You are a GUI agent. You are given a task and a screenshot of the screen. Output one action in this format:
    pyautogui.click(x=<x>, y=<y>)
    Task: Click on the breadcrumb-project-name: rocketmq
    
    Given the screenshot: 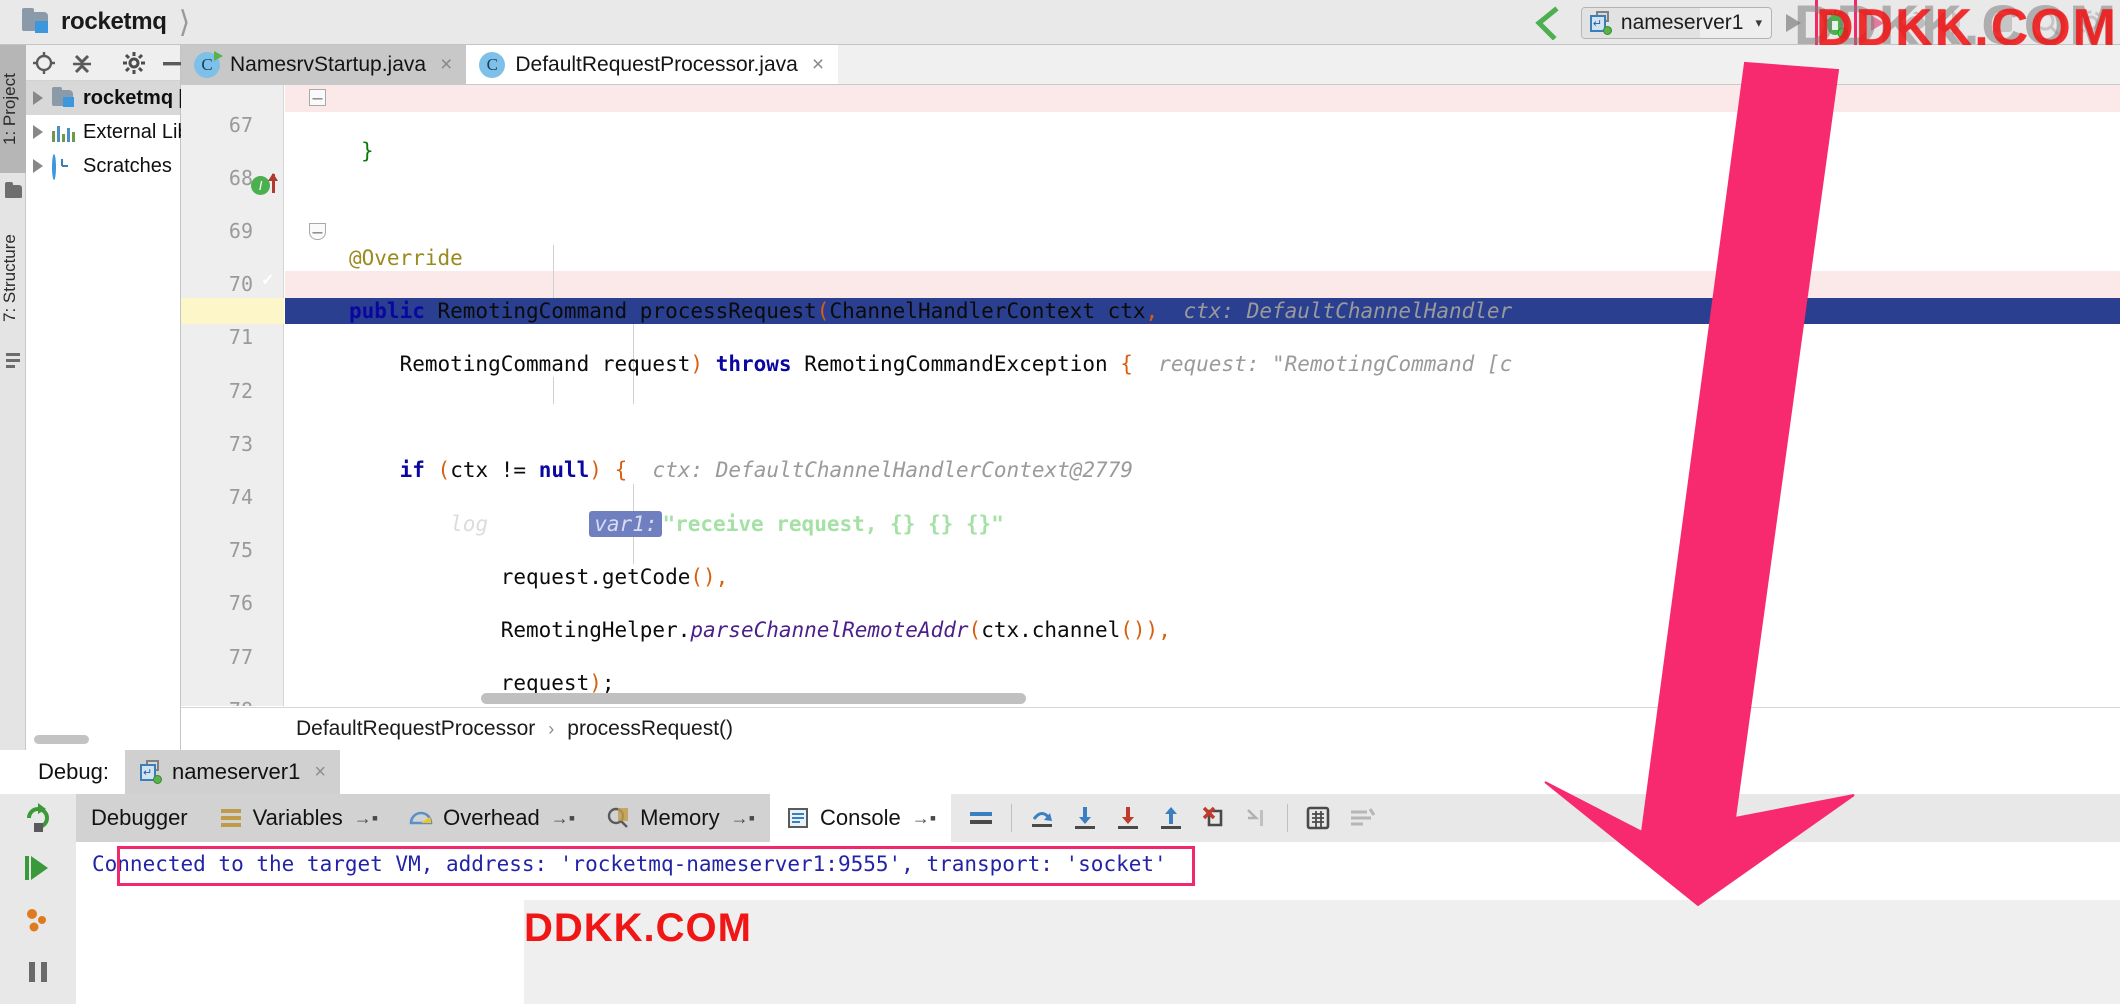 What is the action you would take?
    pyautogui.click(x=114, y=22)
    